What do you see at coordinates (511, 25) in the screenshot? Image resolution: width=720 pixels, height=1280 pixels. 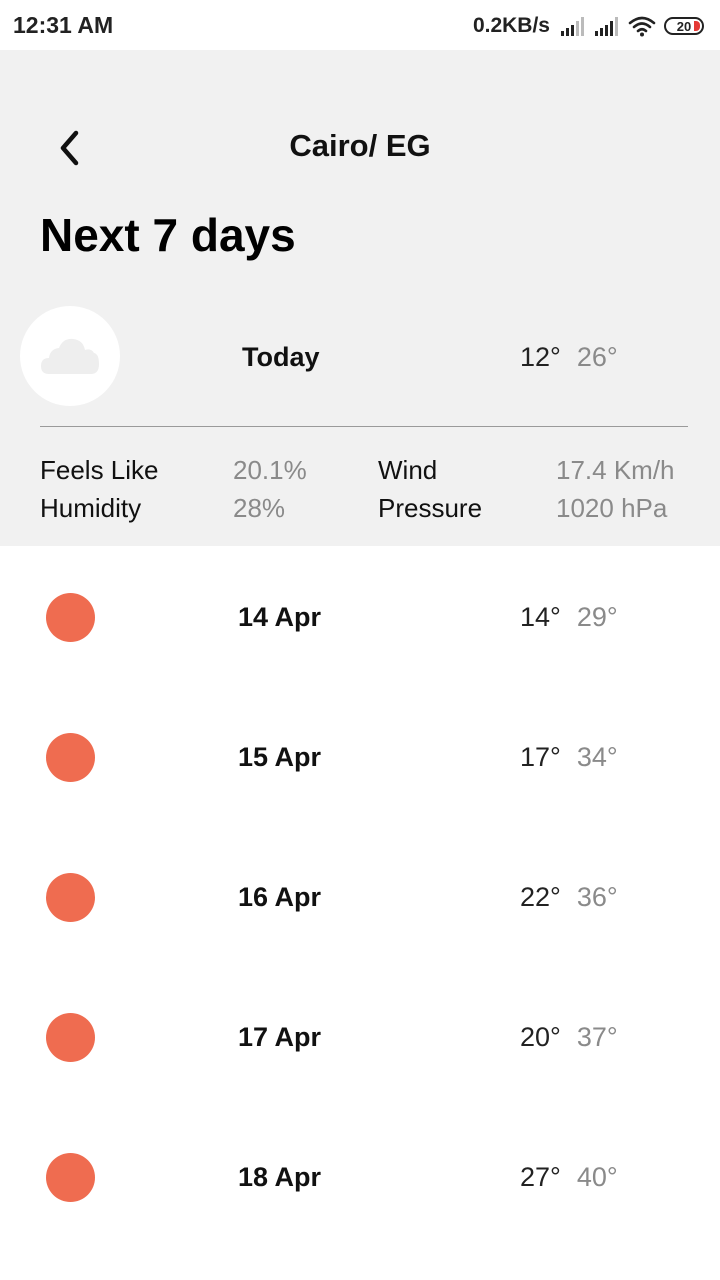 I see `network-speed: 0.2KB/s` at bounding box center [511, 25].